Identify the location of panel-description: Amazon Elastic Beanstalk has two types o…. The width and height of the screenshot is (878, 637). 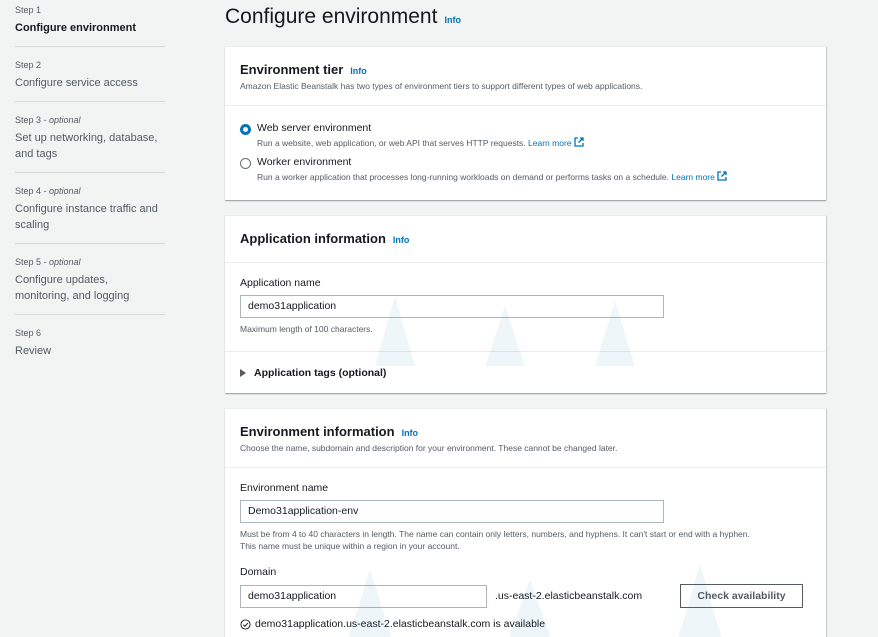
(441, 86).